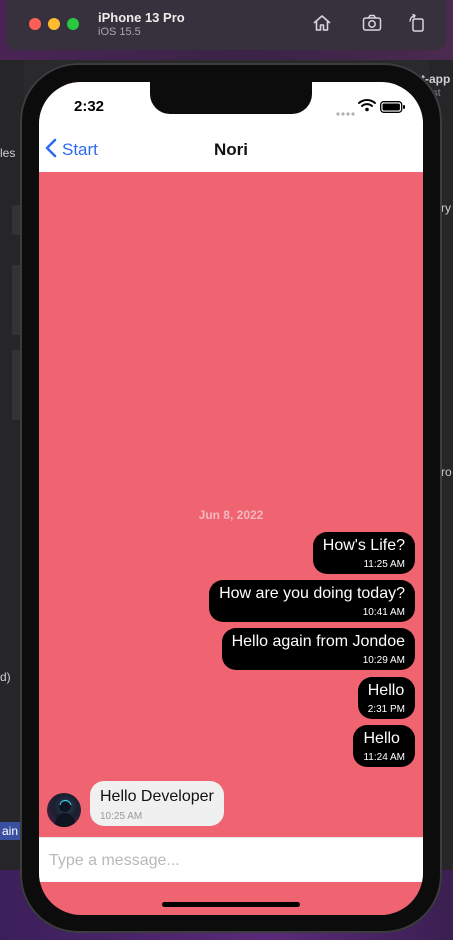  Describe the element at coordinates (384, 757) in the screenshot. I see `message-time: 11:24 AM` at that location.